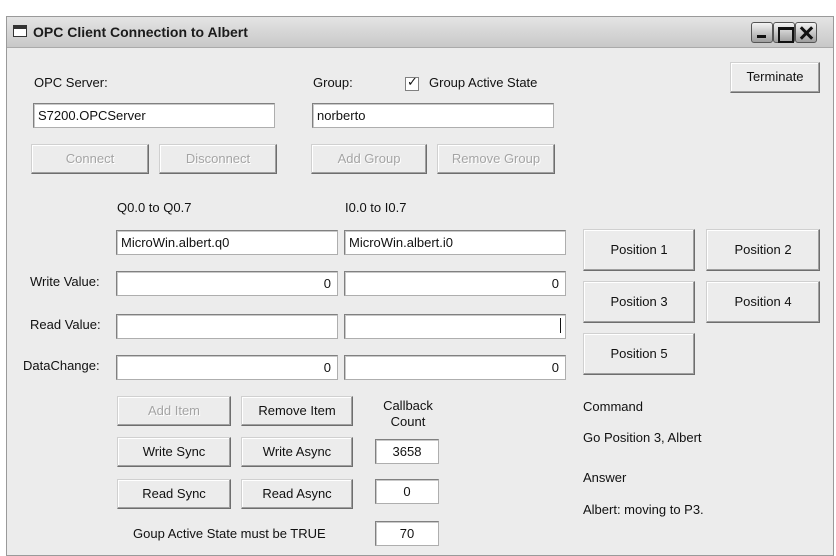  Describe the element at coordinates (639, 250) in the screenshot. I see `position-1-button: Position 1` at that location.